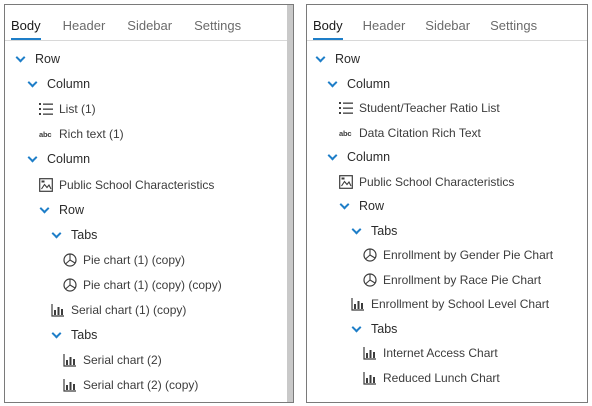  I want to click on vertical-scrollbar, so click(290, 203).